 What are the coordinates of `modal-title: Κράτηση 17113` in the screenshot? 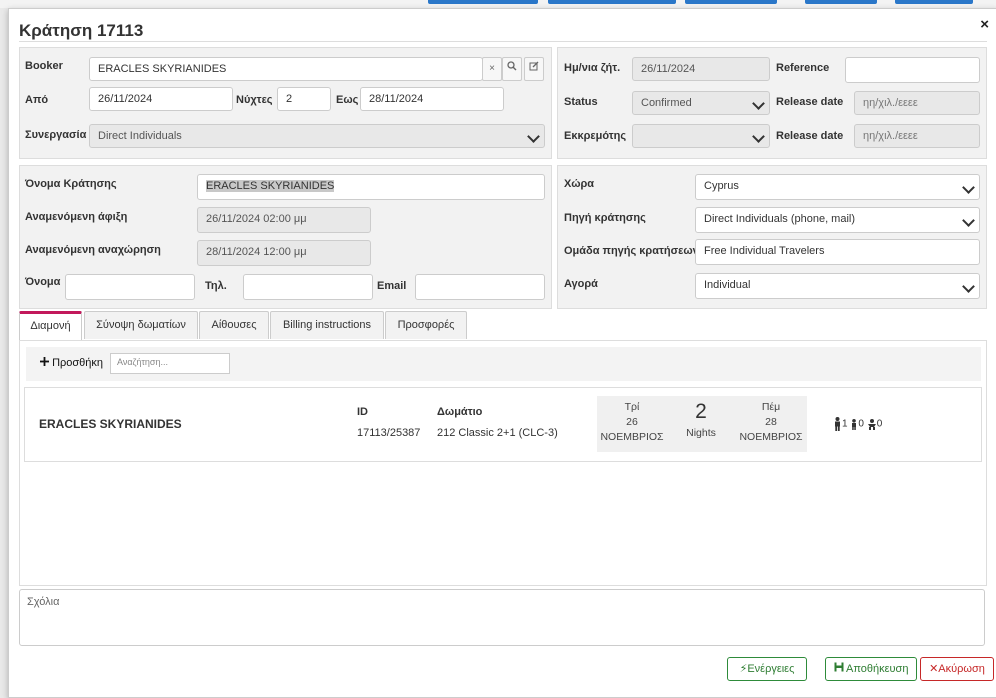 It's located at (81, 30).